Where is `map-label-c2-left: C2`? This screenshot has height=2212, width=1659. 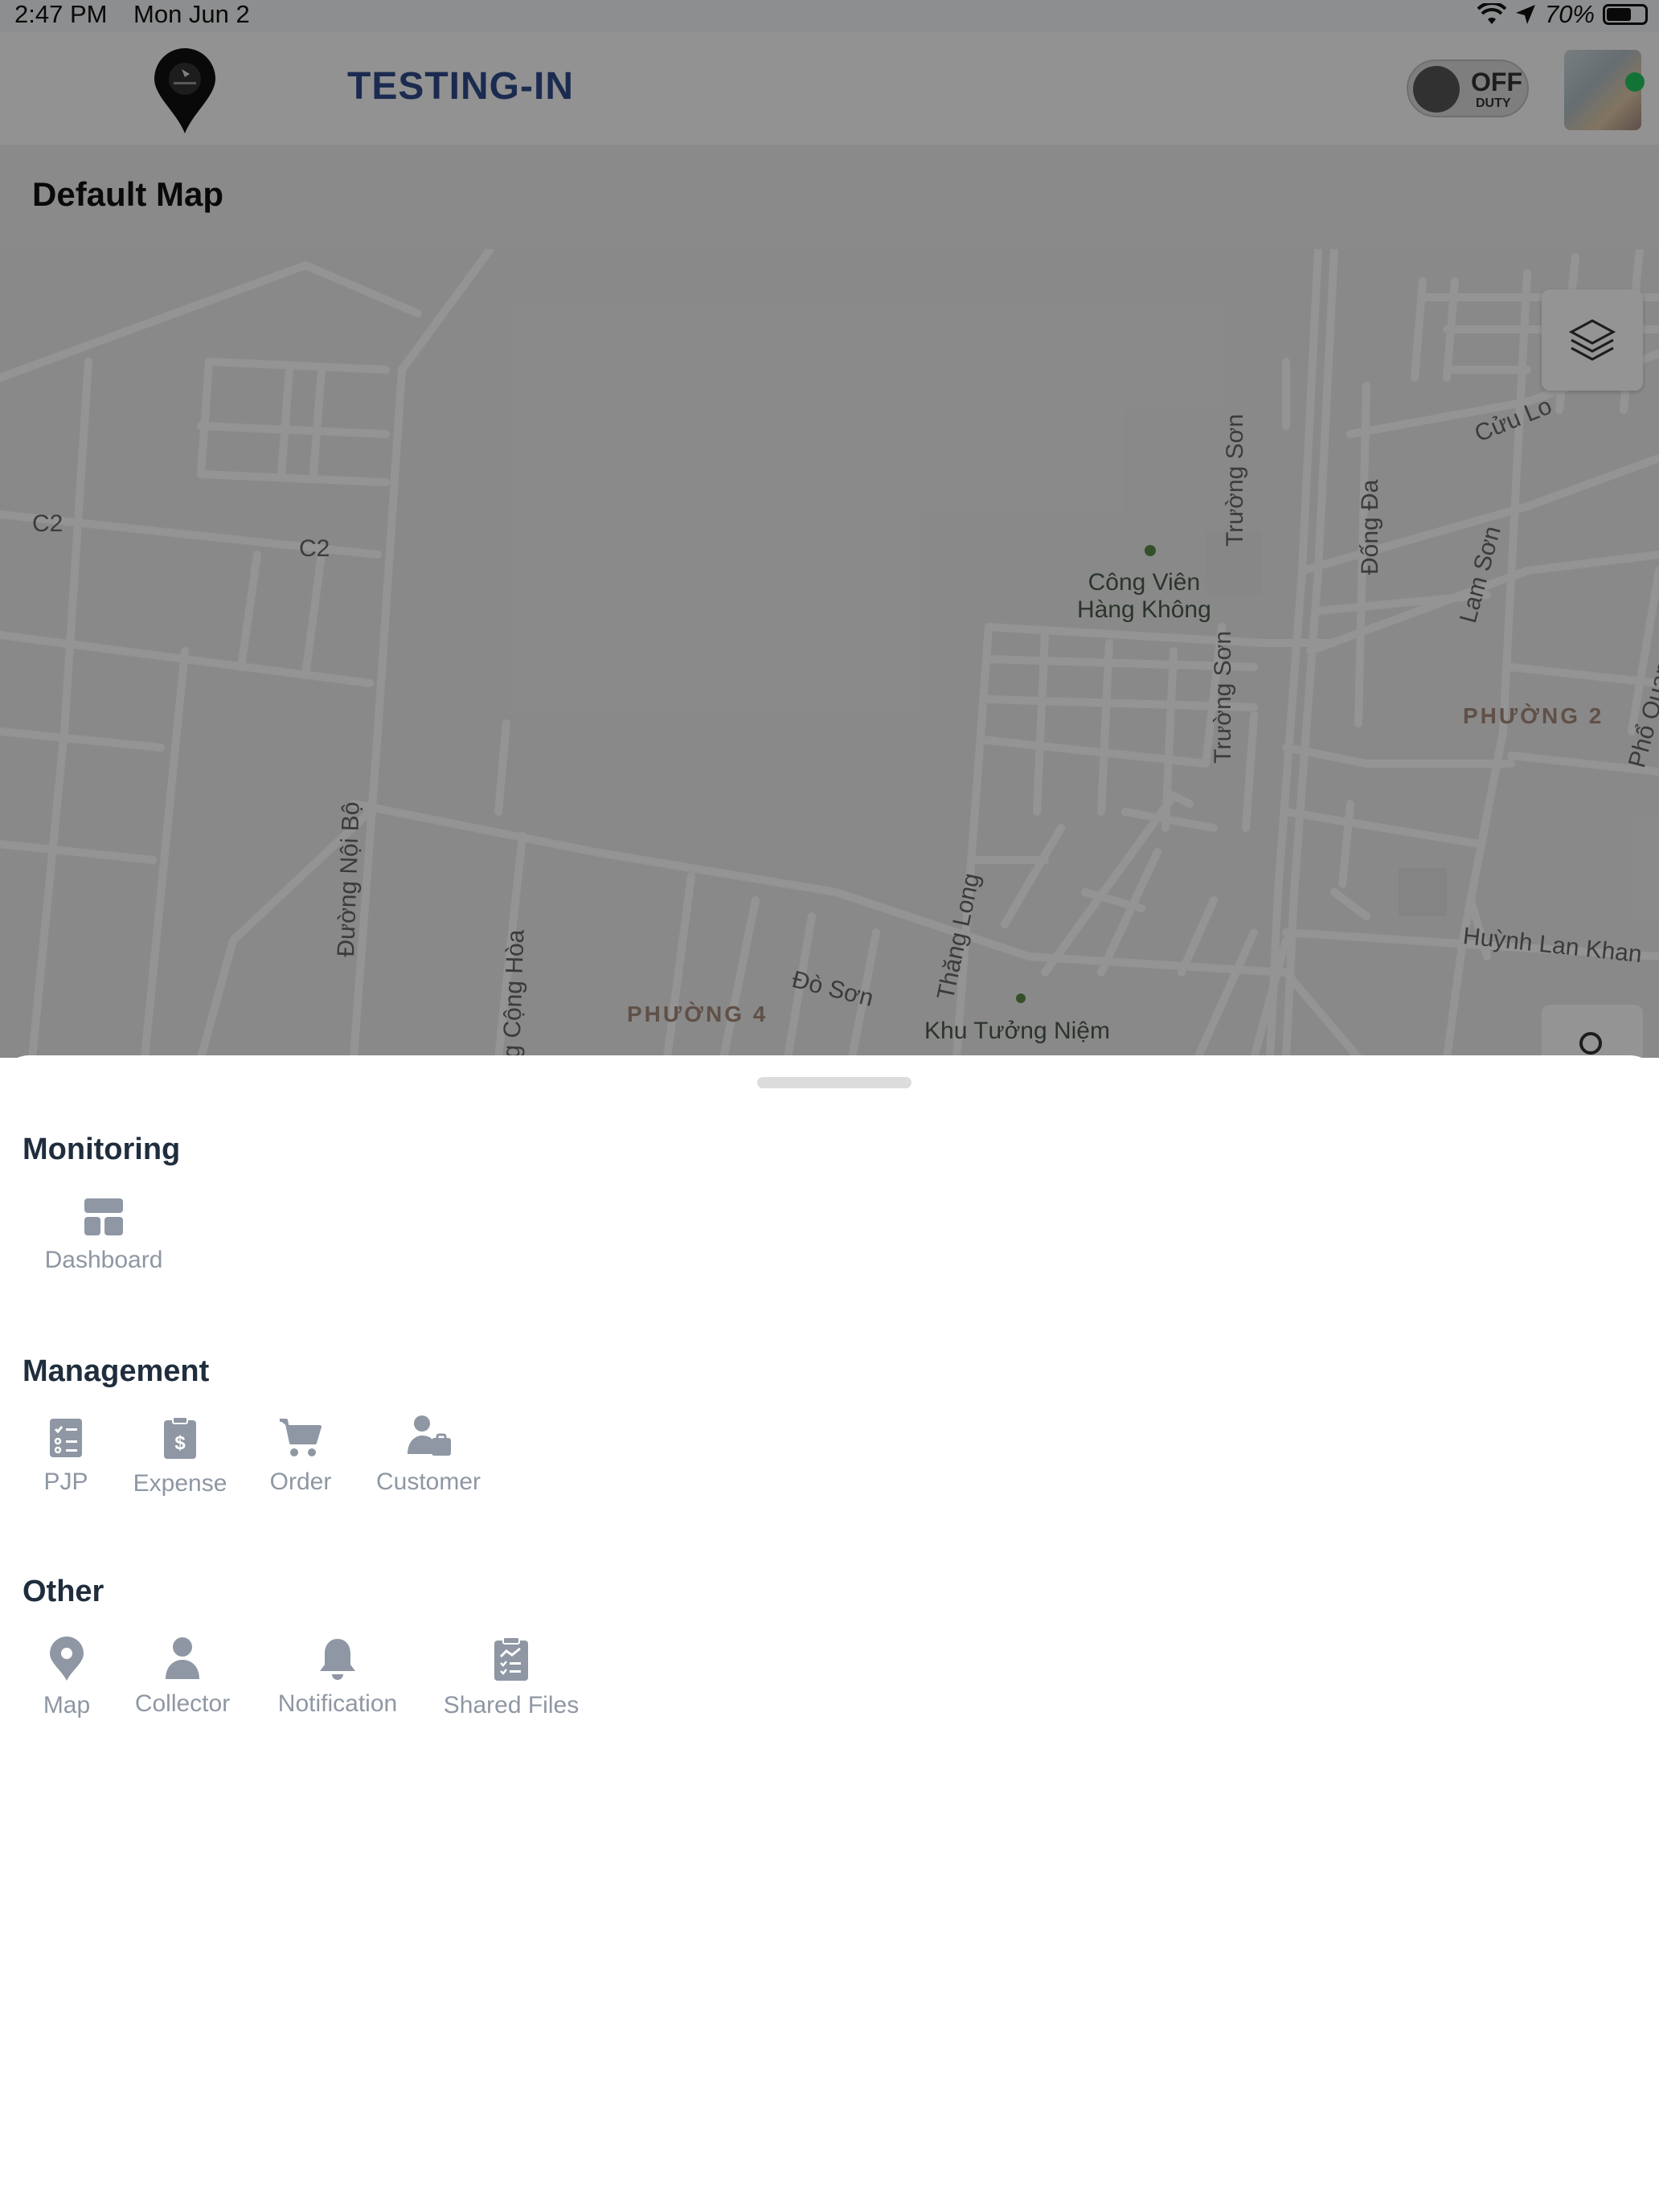
map-label-c2-left: C2 is located at coordinates (47, 523).